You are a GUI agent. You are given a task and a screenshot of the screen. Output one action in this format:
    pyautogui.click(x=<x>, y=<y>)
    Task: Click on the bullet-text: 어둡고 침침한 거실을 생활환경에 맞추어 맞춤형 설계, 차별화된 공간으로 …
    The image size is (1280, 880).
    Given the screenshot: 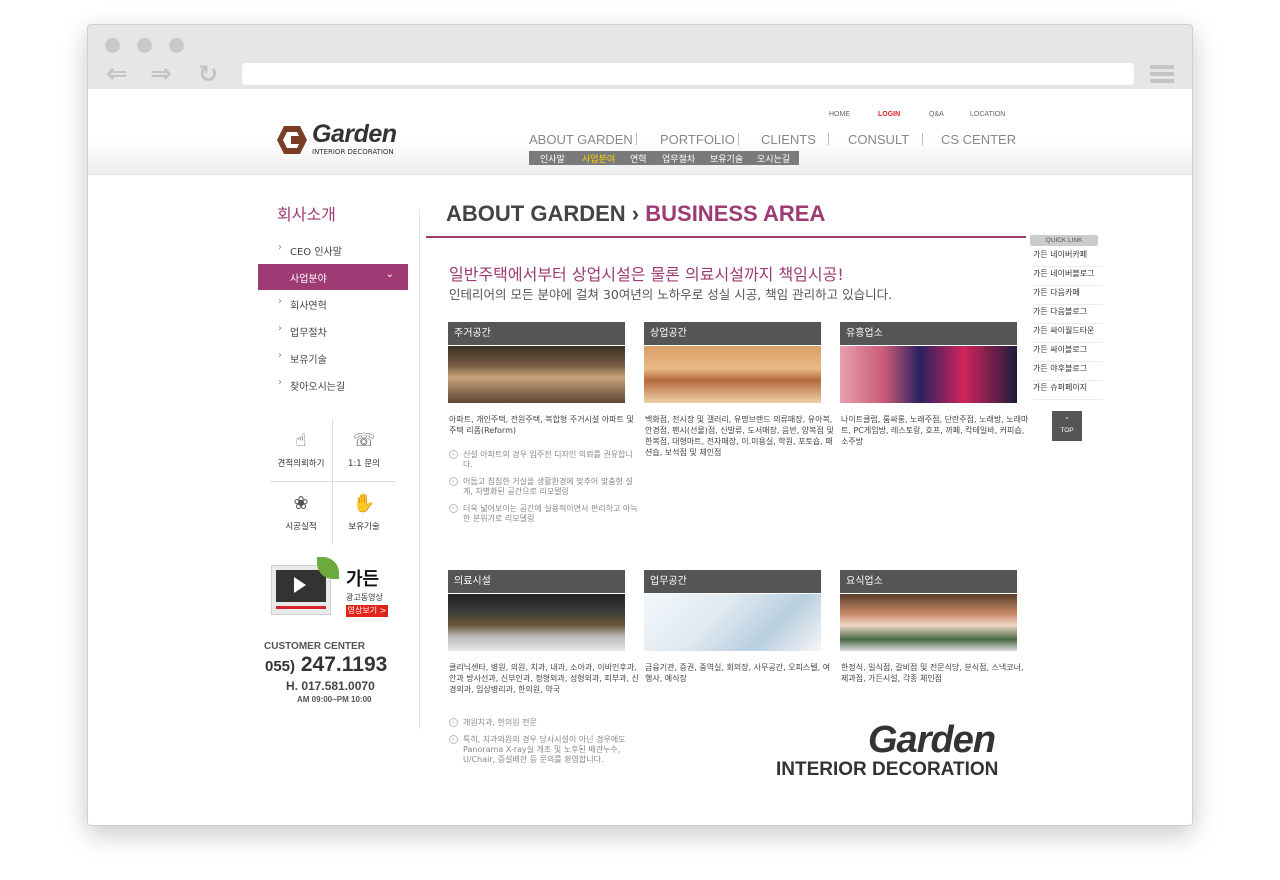 What is the action you would take?
    pyautogui.click(x=548, y=486)
    